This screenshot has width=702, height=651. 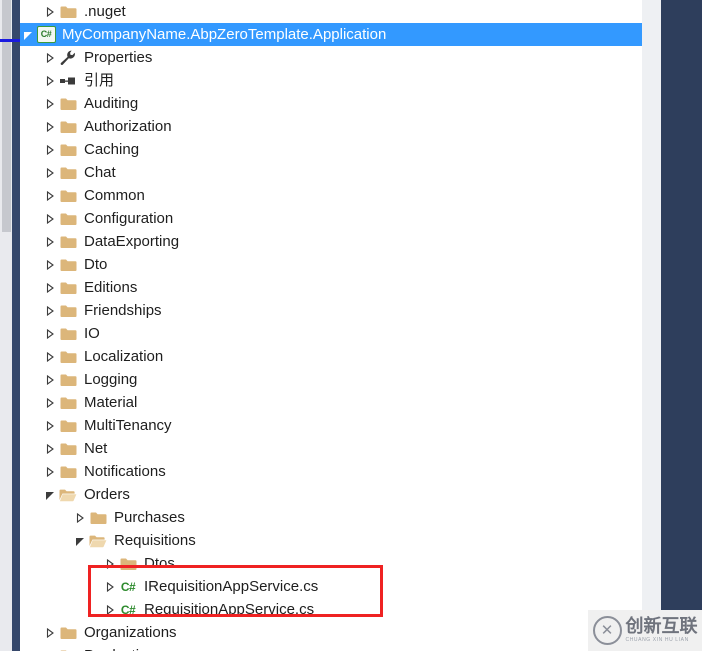 What do you see at coordinates (331, 241) in the screenshot?
I see `tree-row: DataExporting` at bounding box center [331, 241].